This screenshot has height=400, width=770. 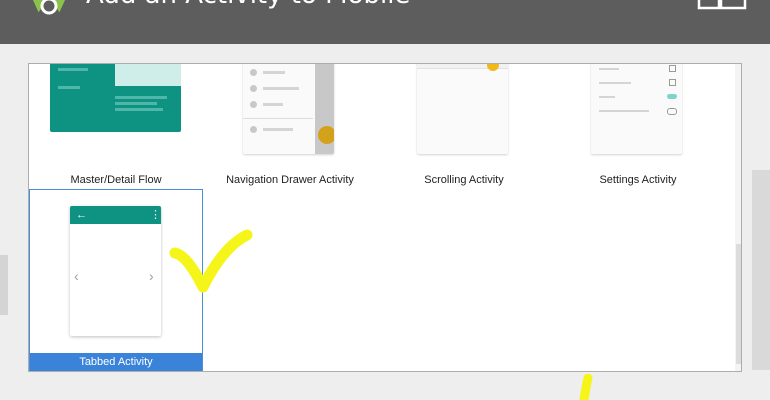 What do you see at coordinates (464, 180) in the screenshot?
I see `template-label: Scrolling Activity` at bounding box center [464, 180].